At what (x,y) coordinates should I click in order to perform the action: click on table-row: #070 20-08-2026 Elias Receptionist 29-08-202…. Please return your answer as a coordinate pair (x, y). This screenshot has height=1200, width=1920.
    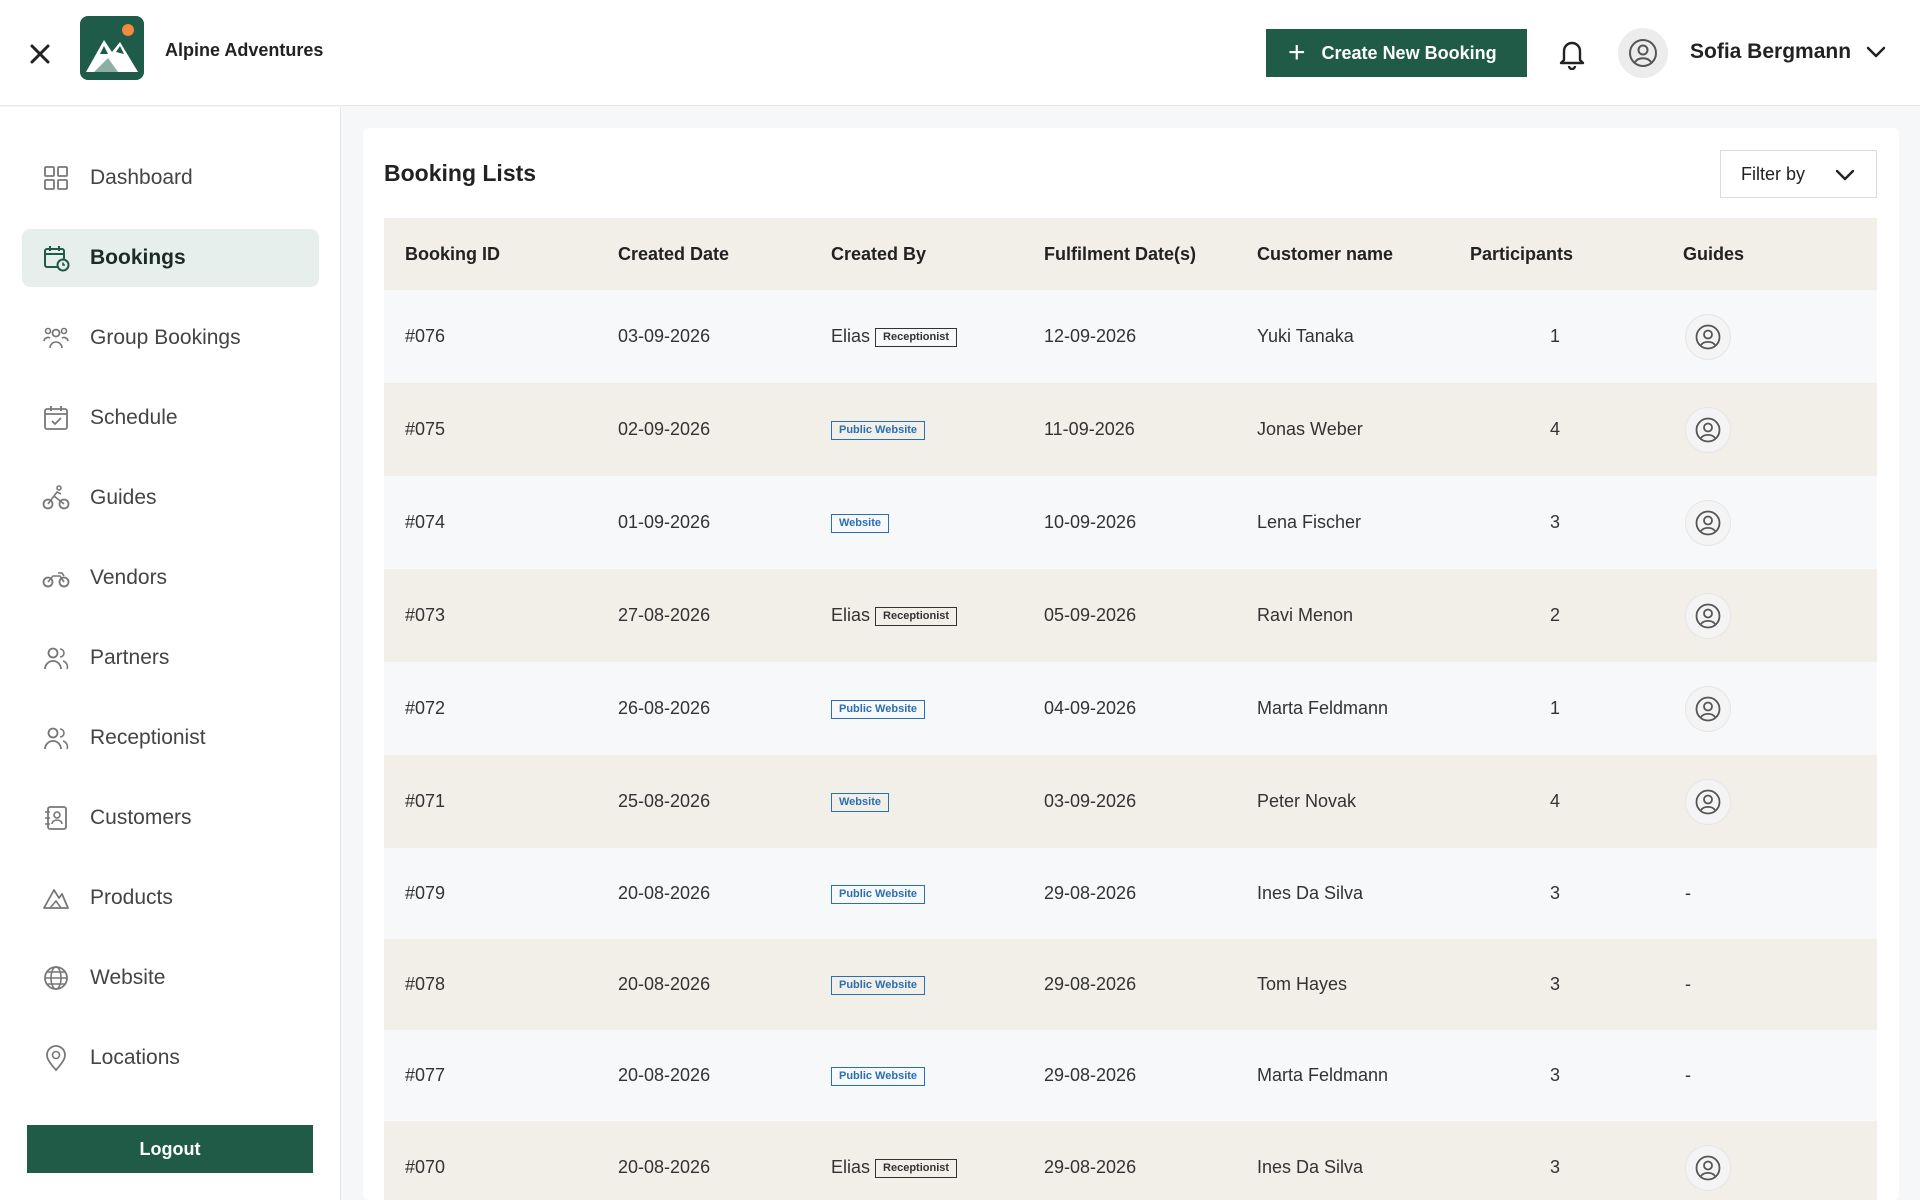
    Looking at the image, I should click on (1130, 1160).